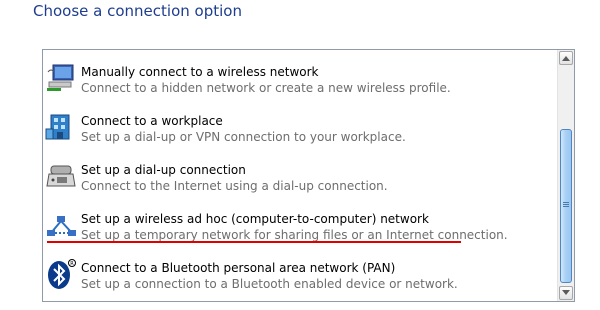 This screenshot has width=600, height=310. Describe the element at coordinates (61, 127) in the screenshot. I see `workplace-building-icon` at that location.